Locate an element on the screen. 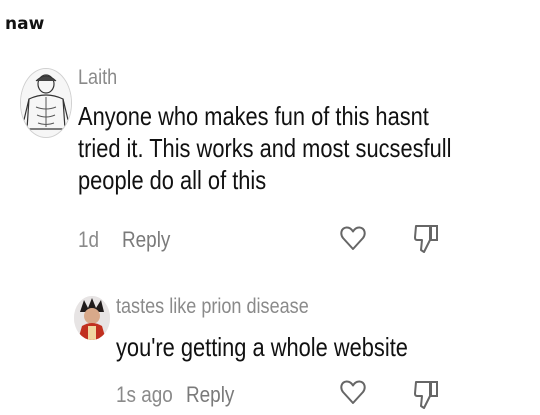 This screenshot has width=540, height=415. comment-username: Laith is located at coordinates (97, 78).